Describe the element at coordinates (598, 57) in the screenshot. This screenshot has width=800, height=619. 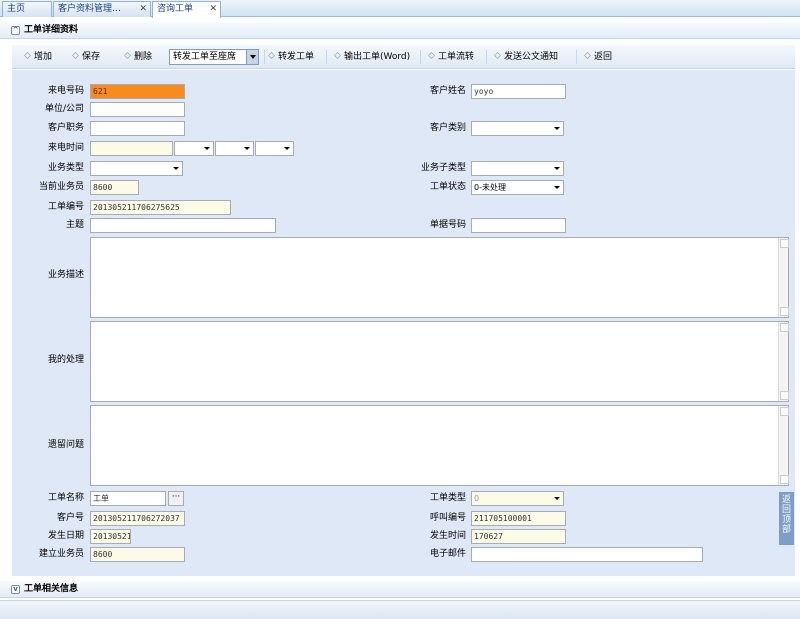
I see `back-button: 返回` at that location.